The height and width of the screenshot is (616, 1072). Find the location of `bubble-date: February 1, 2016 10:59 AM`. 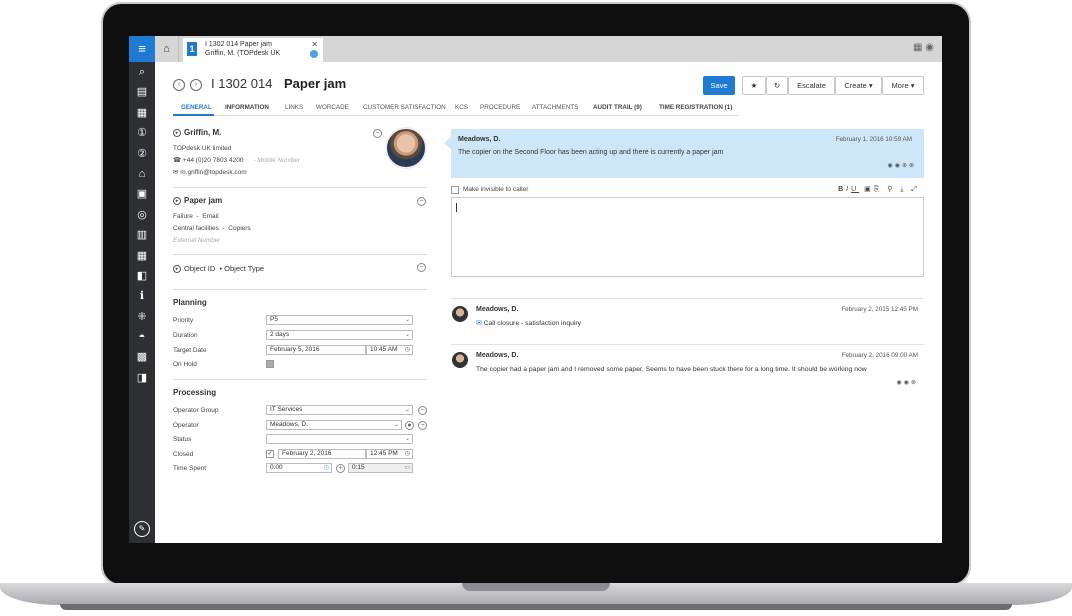

bubble-date: February 1, 2016 10:59 AM is located at coordinates (873, 139).